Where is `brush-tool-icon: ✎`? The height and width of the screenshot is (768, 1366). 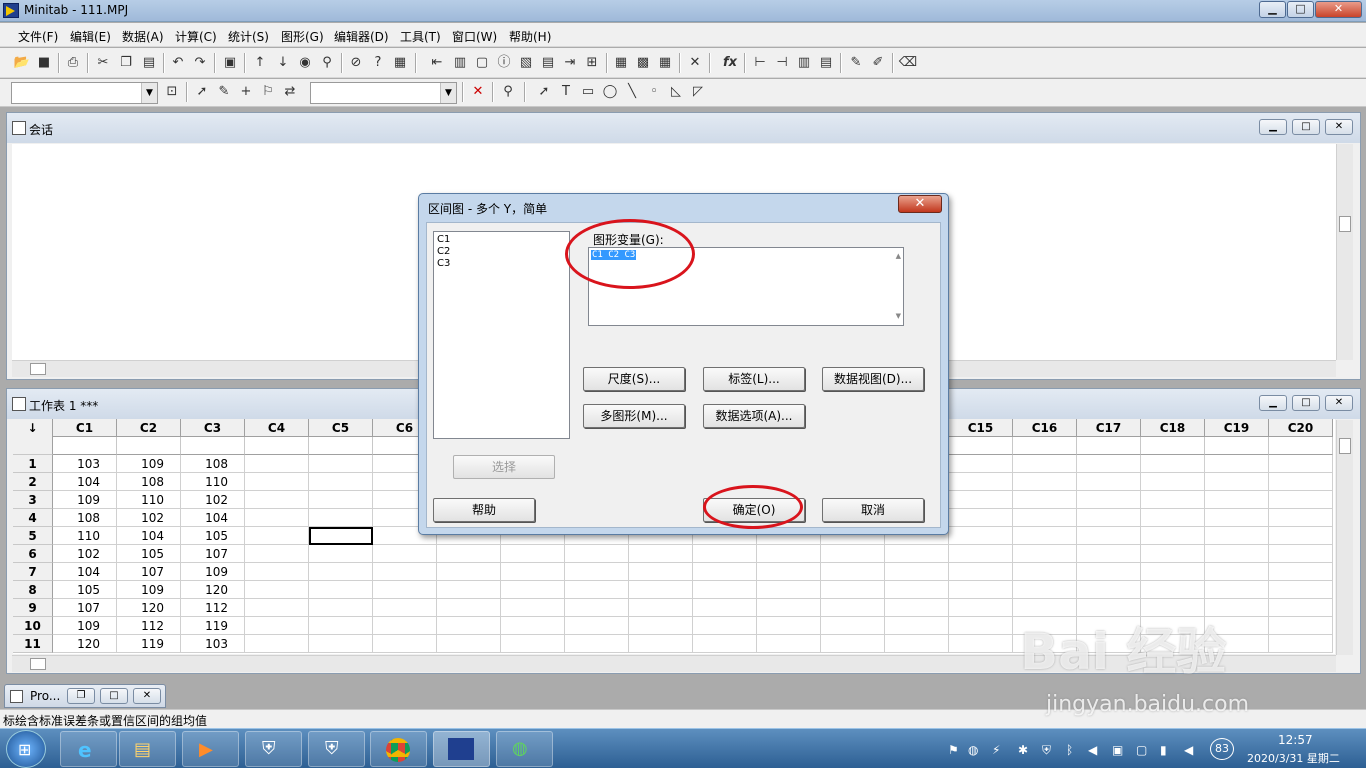 brush-tool-icon: ✎ is located at coordinates (224, 92).